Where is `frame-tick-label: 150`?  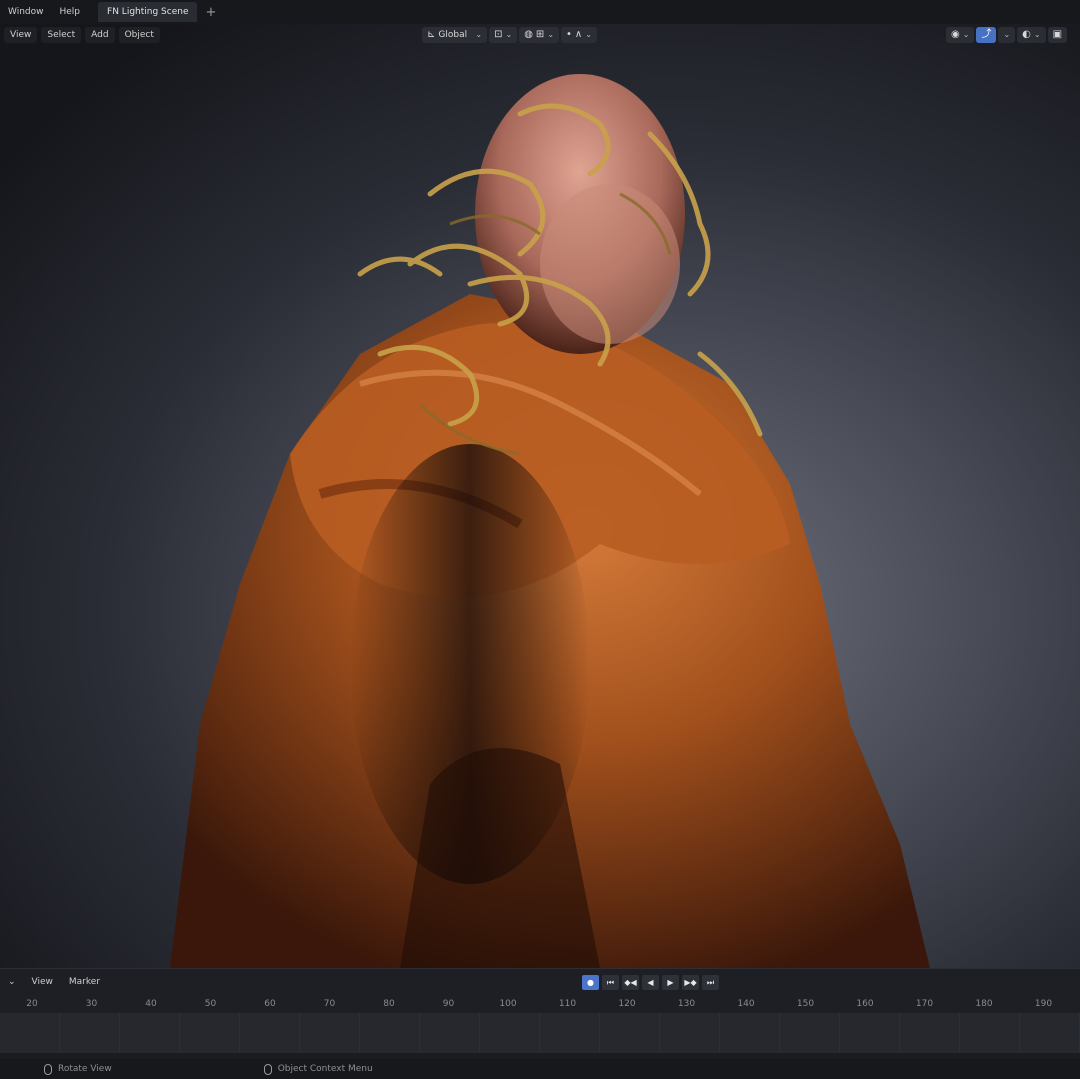 frame-tick-label: 150 is located at coordinates (805, 1004).